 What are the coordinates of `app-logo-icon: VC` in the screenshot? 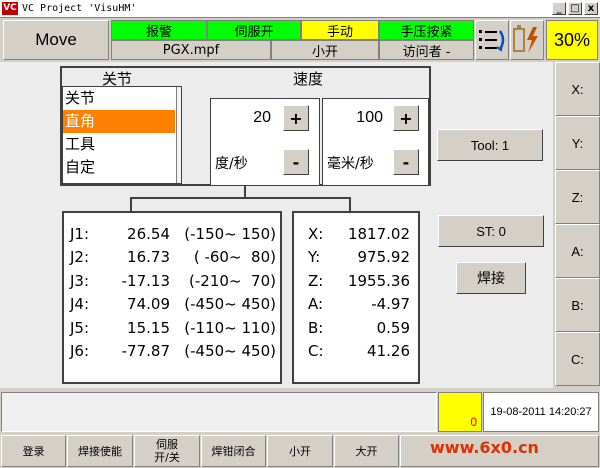 It's located at (10, 8).